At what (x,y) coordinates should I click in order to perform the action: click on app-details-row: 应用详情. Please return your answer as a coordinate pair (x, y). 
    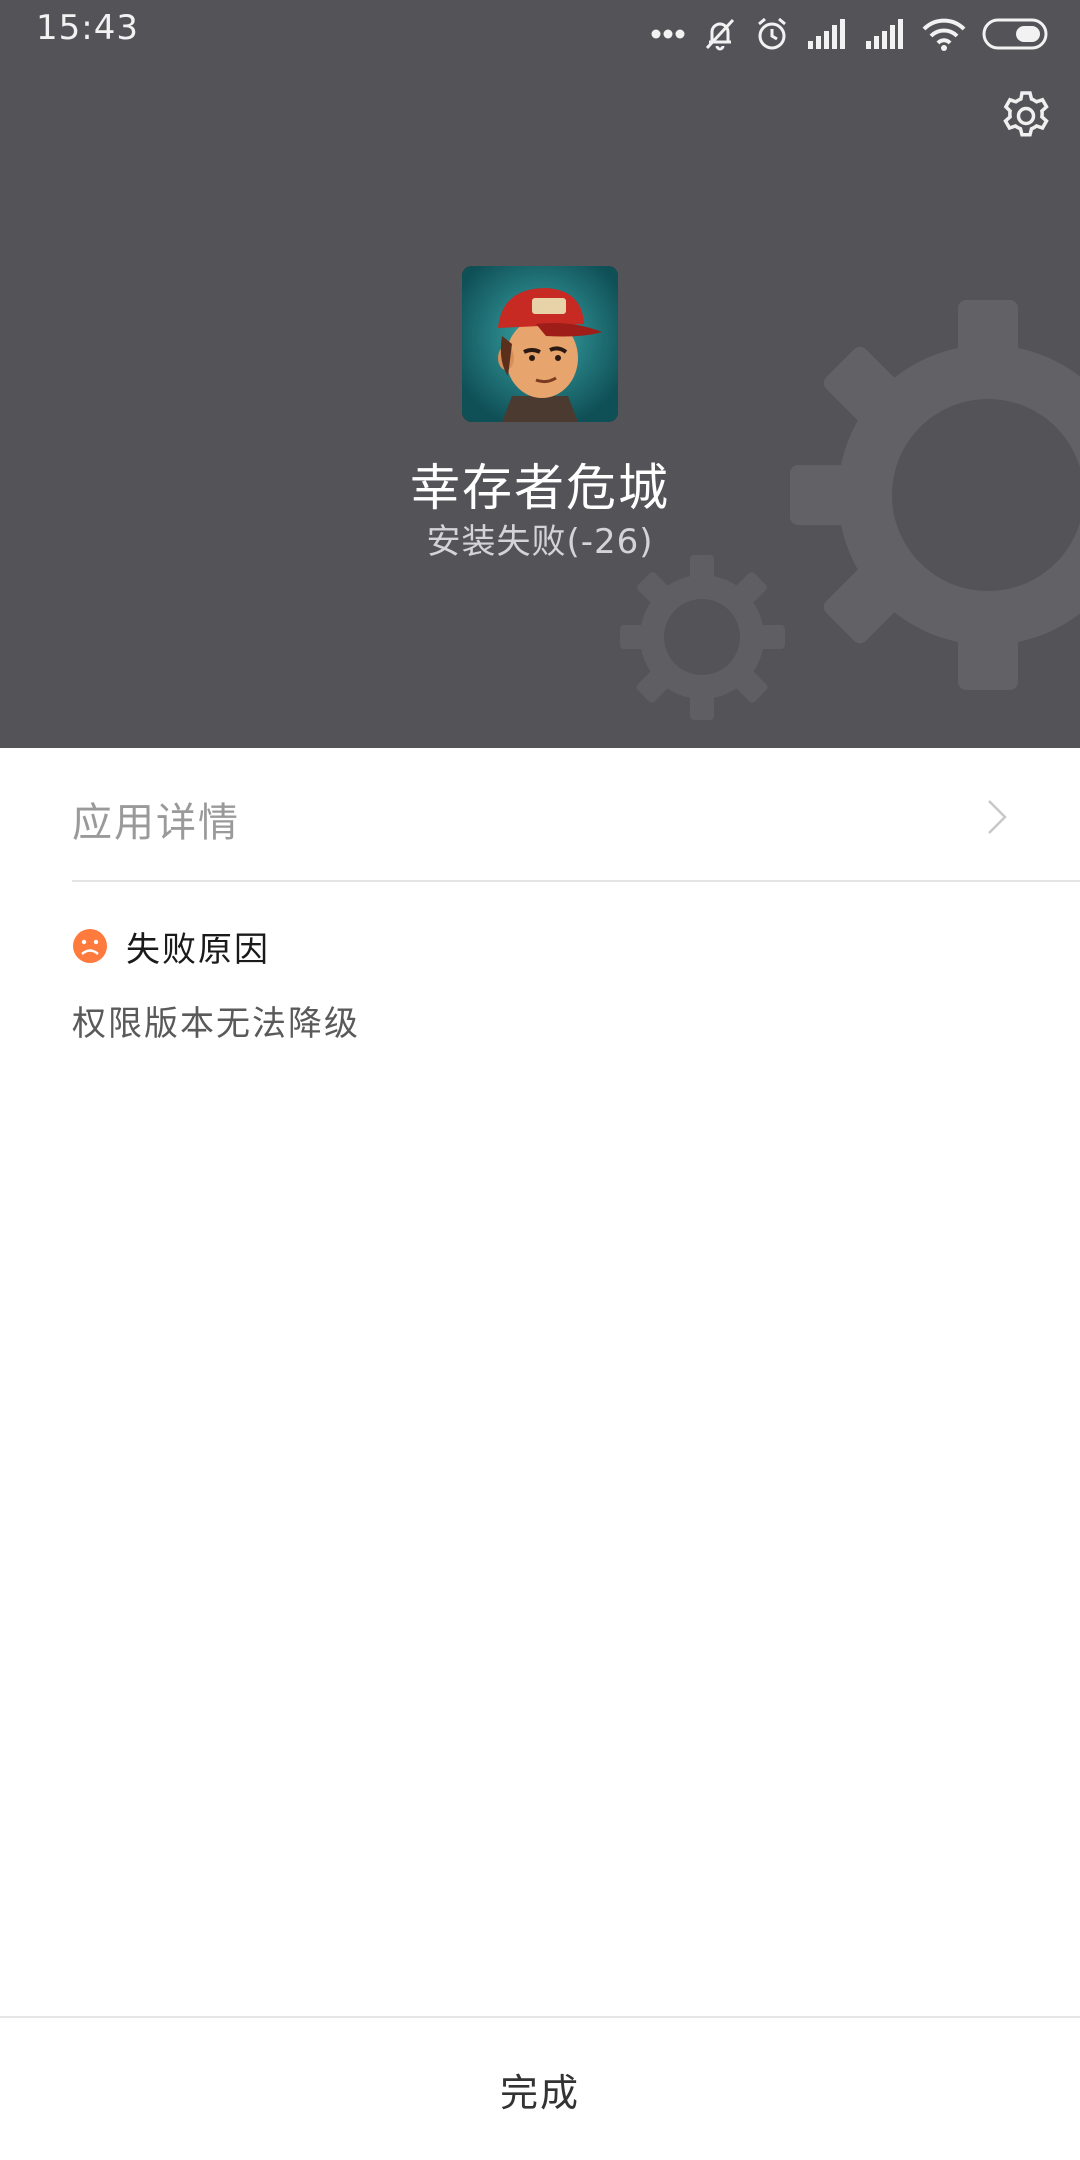
    Looking at the image, I should click on (576, 816).